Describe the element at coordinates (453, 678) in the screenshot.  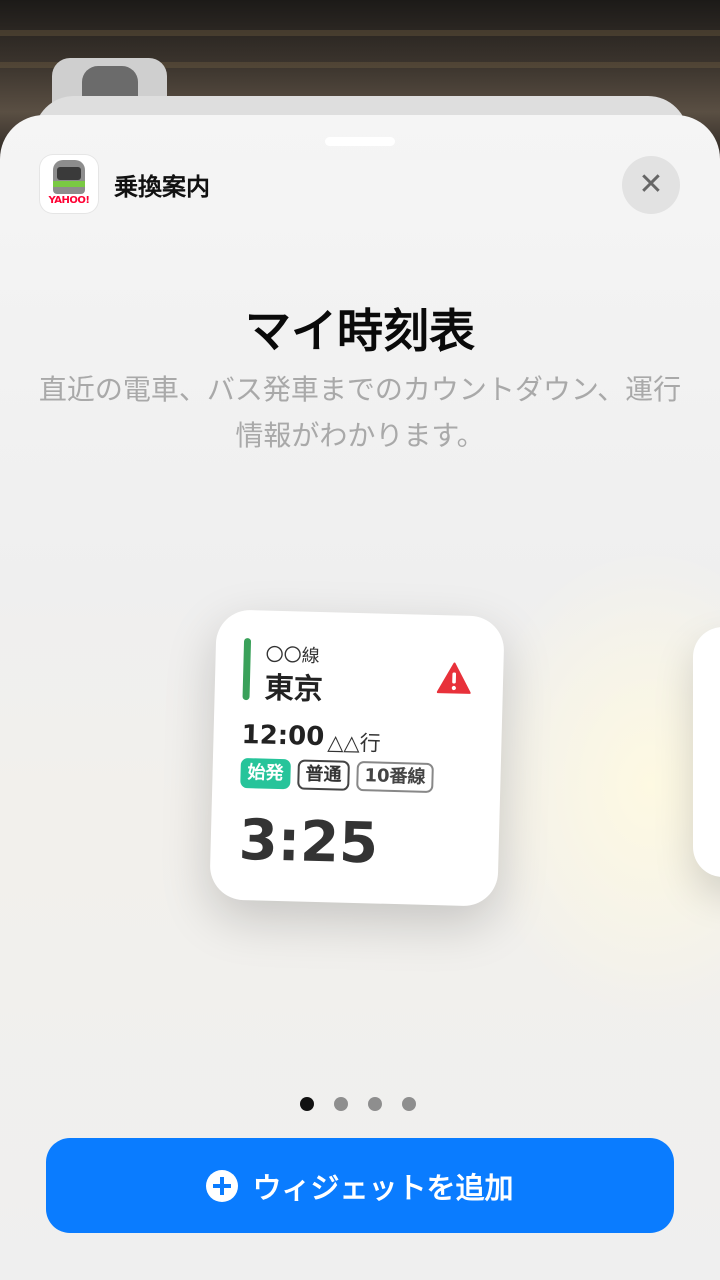
I see `warning-icon` at that location.